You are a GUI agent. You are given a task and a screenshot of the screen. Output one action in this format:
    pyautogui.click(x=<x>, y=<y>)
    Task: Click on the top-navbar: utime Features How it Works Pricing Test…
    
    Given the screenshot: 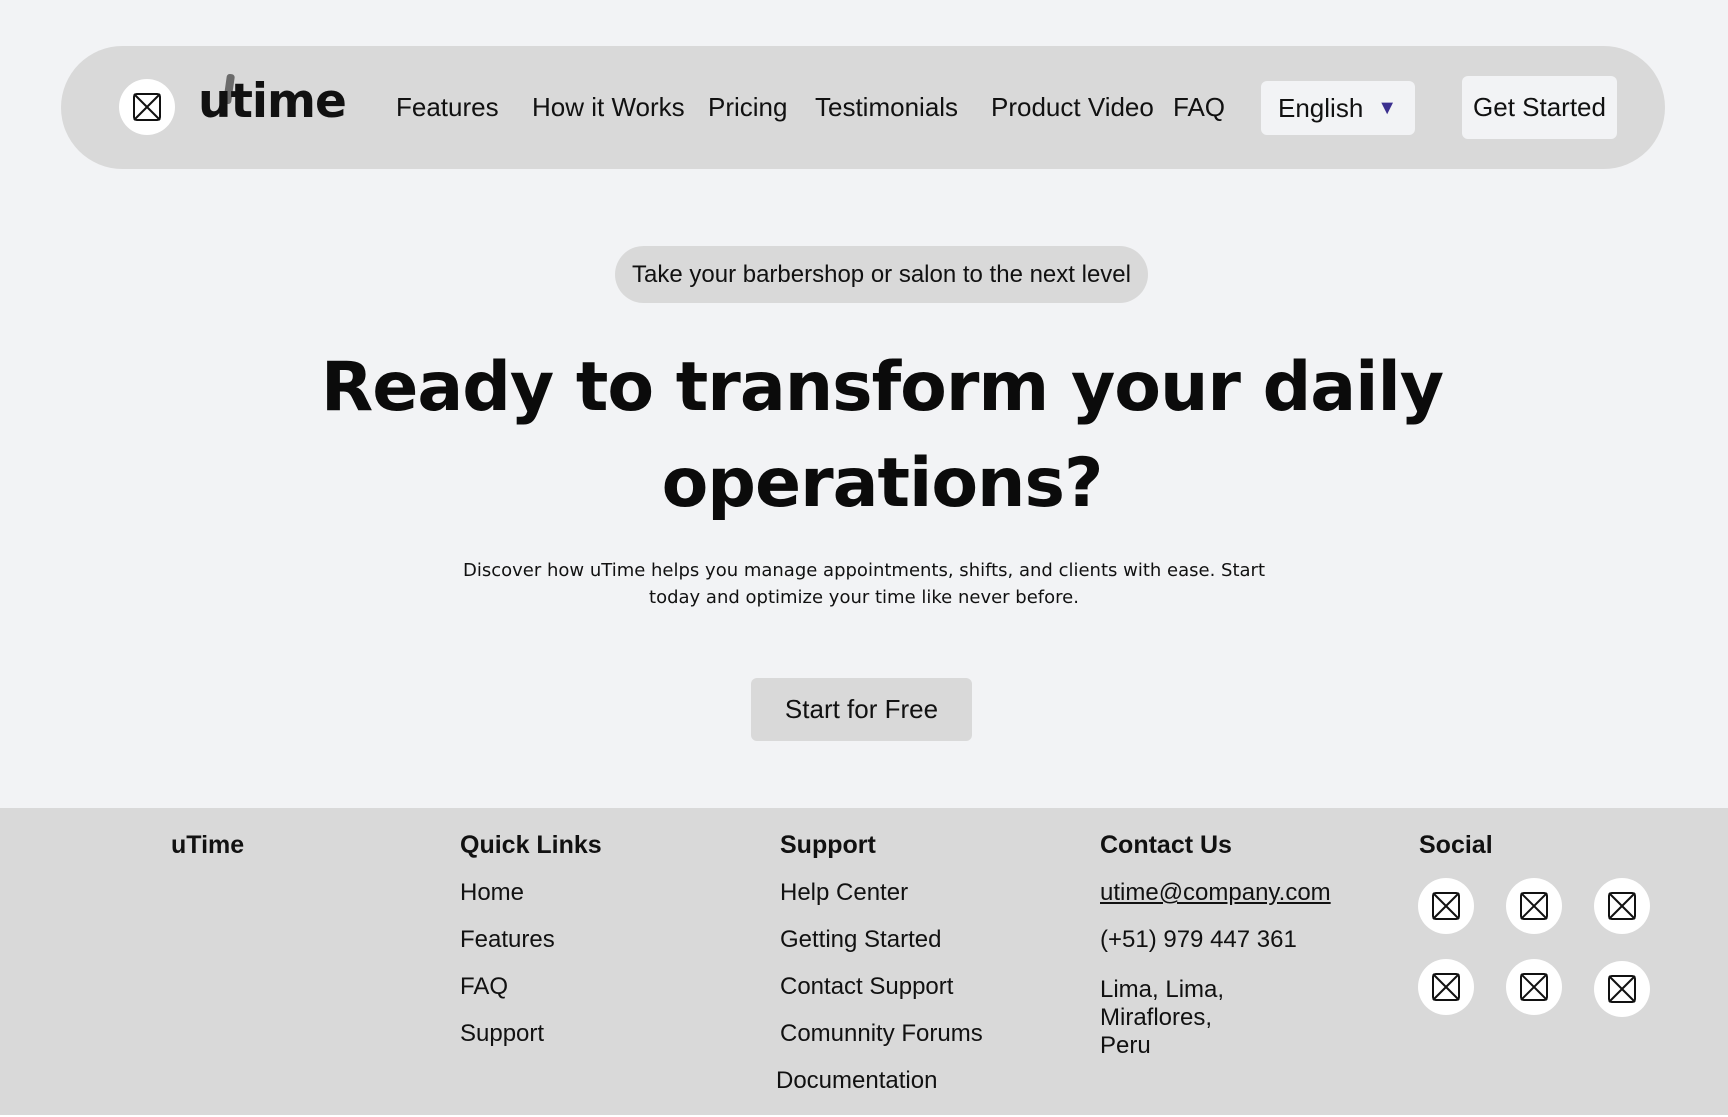 What is the action you would take?
    pyautogui.click(x=863, y=107)
    